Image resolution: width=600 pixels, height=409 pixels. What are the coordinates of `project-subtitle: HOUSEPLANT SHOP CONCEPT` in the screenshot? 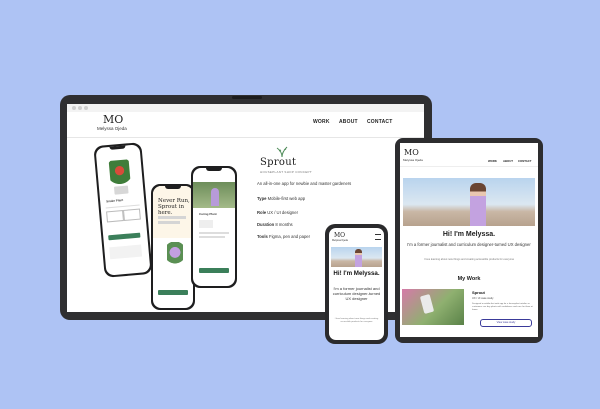 It's located at (286, 172).